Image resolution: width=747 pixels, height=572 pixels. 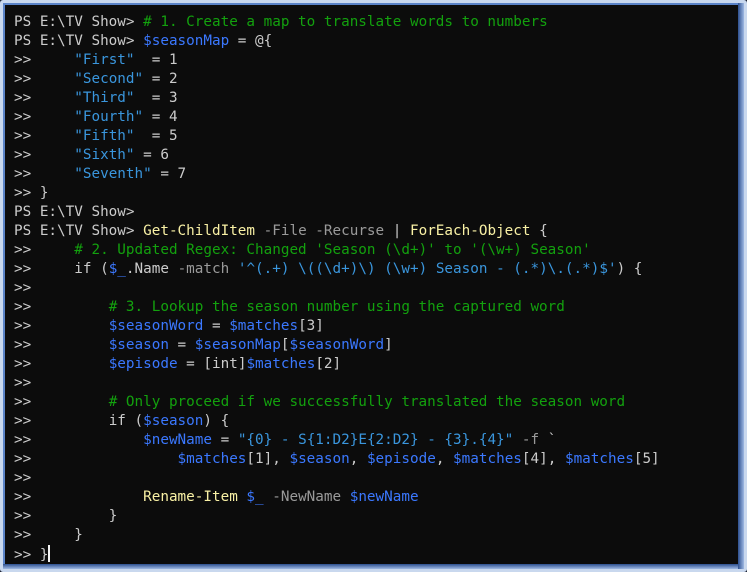 What do you see at coordinates (374, 41) in the screenshot?
I see `terminal-line: PS E:\TV Show> $seasonMap = @{` at bounding box center [374, 41].